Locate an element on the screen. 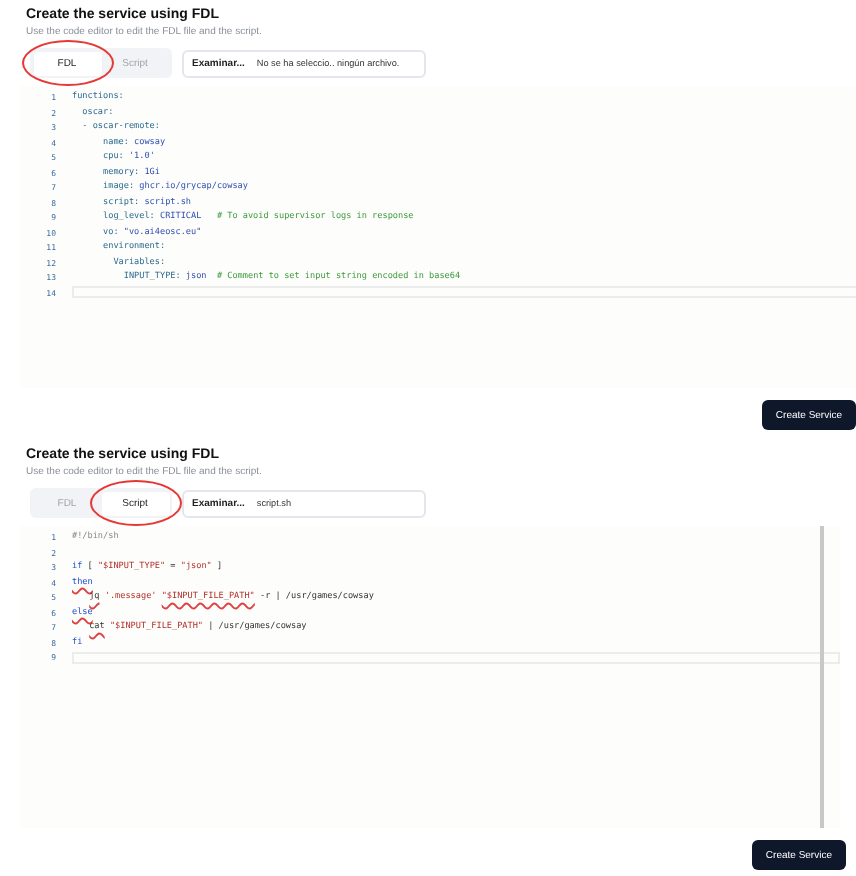  scrollbar is located at coordinates (822, 677).